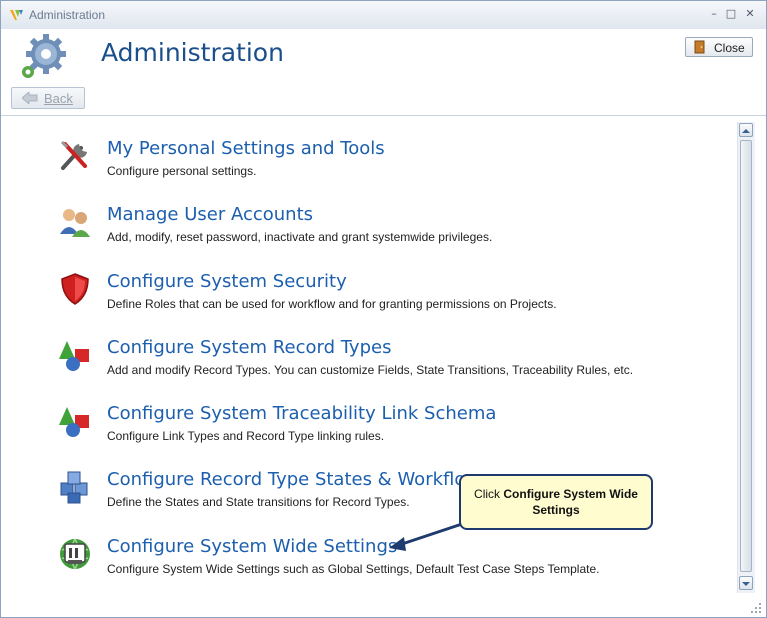  Describe the element at coordinates (731, 14) in the screenshot. I see `maximize-icon: □` at that location.